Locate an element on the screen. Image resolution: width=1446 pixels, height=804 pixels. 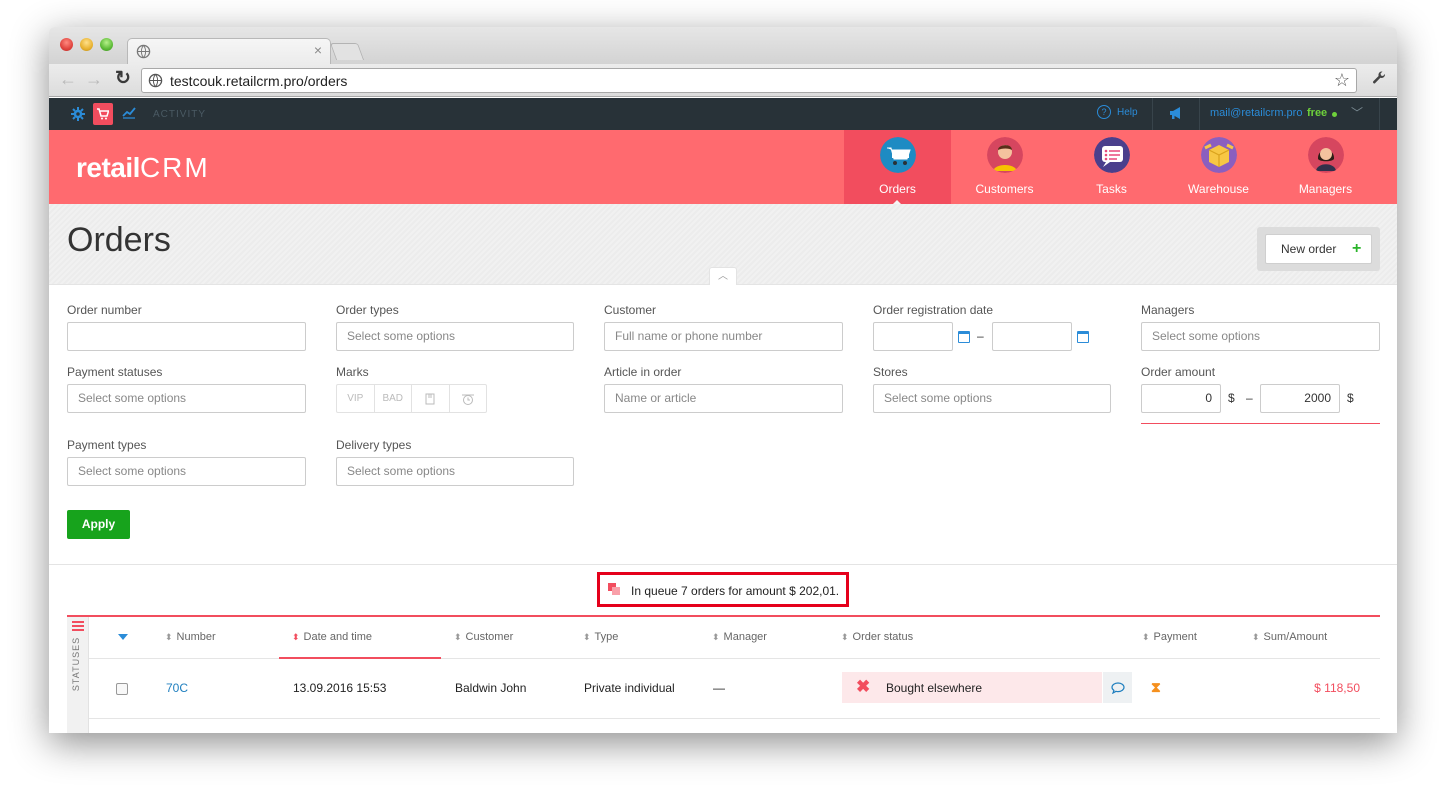
collapse-filters-toggle: ︿ is located at coordinates (723, 276).